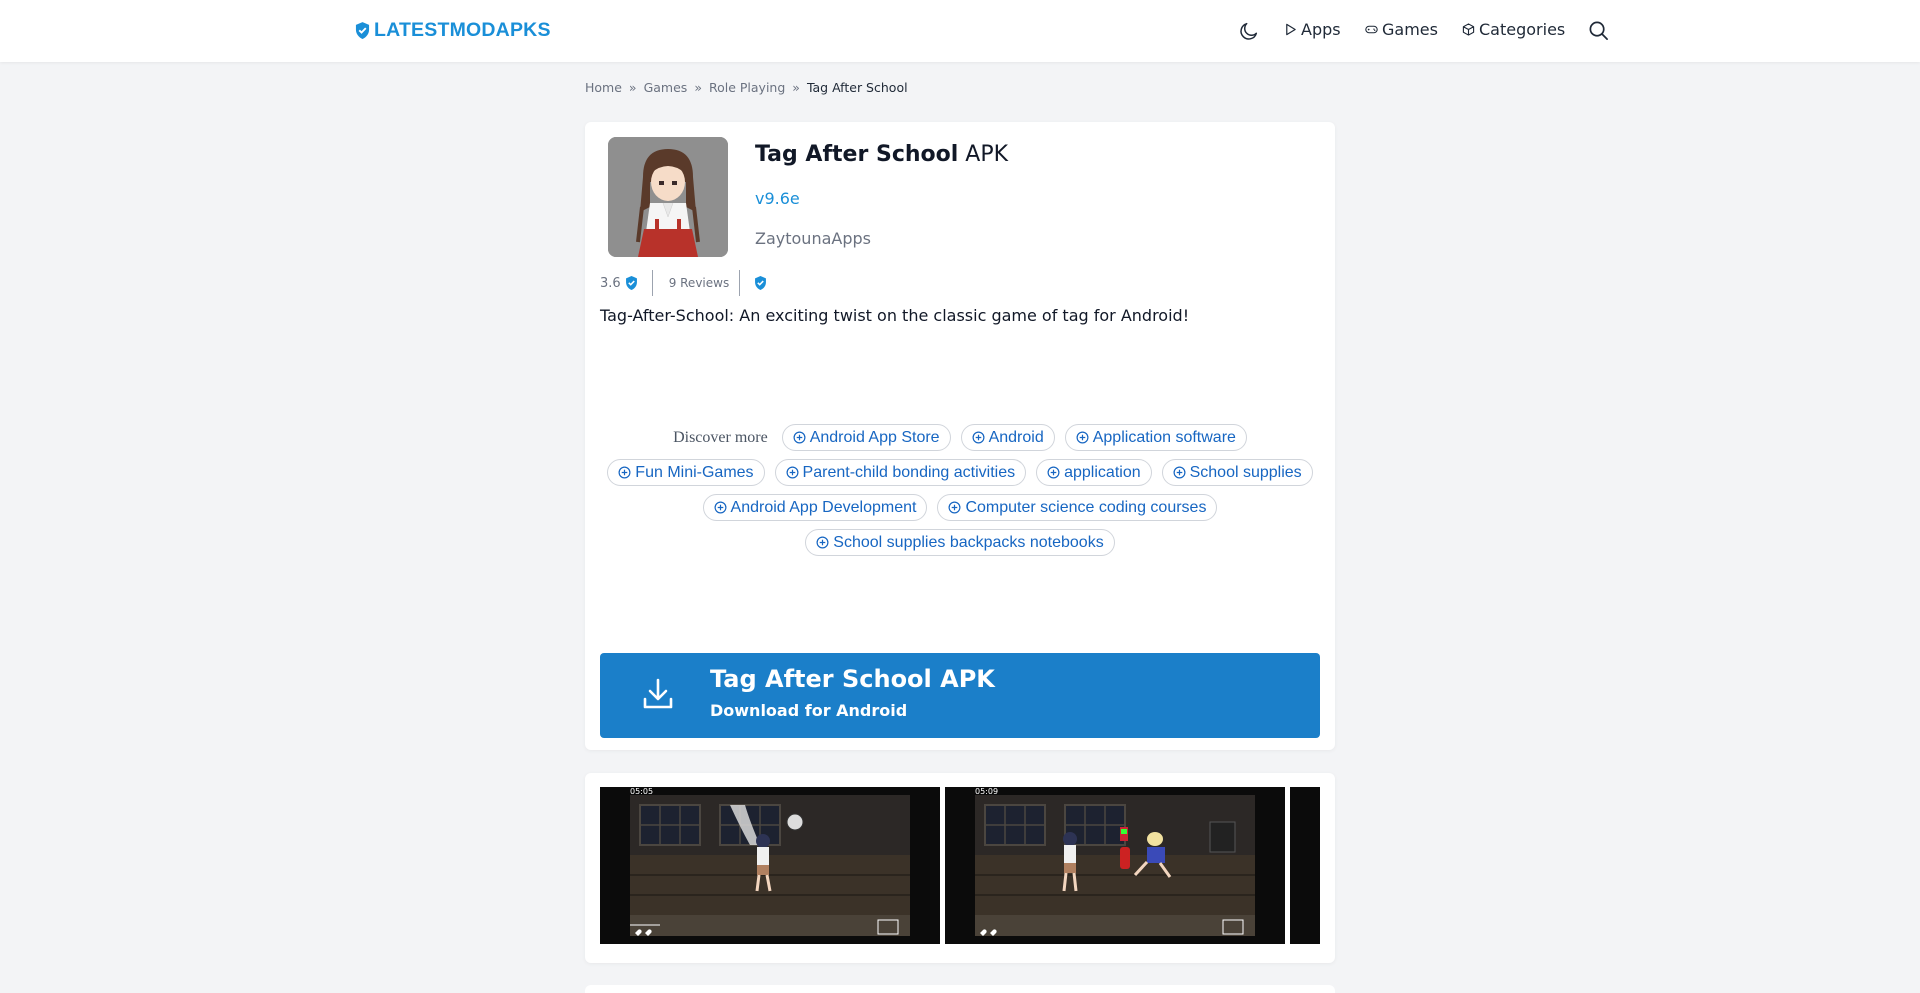  What do you see at coordinates (960, 989) in the screenshot?
I see `next-section-card` at bounding box center [960, 989].